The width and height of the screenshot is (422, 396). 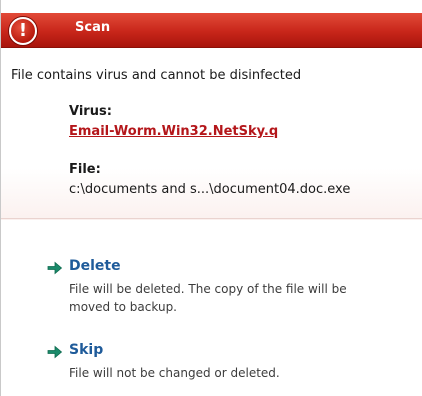 What do you see at coordinates (86, 350) in the screenshot?
I see `skip-action-title: Skip` at bounding box center [86, 350].